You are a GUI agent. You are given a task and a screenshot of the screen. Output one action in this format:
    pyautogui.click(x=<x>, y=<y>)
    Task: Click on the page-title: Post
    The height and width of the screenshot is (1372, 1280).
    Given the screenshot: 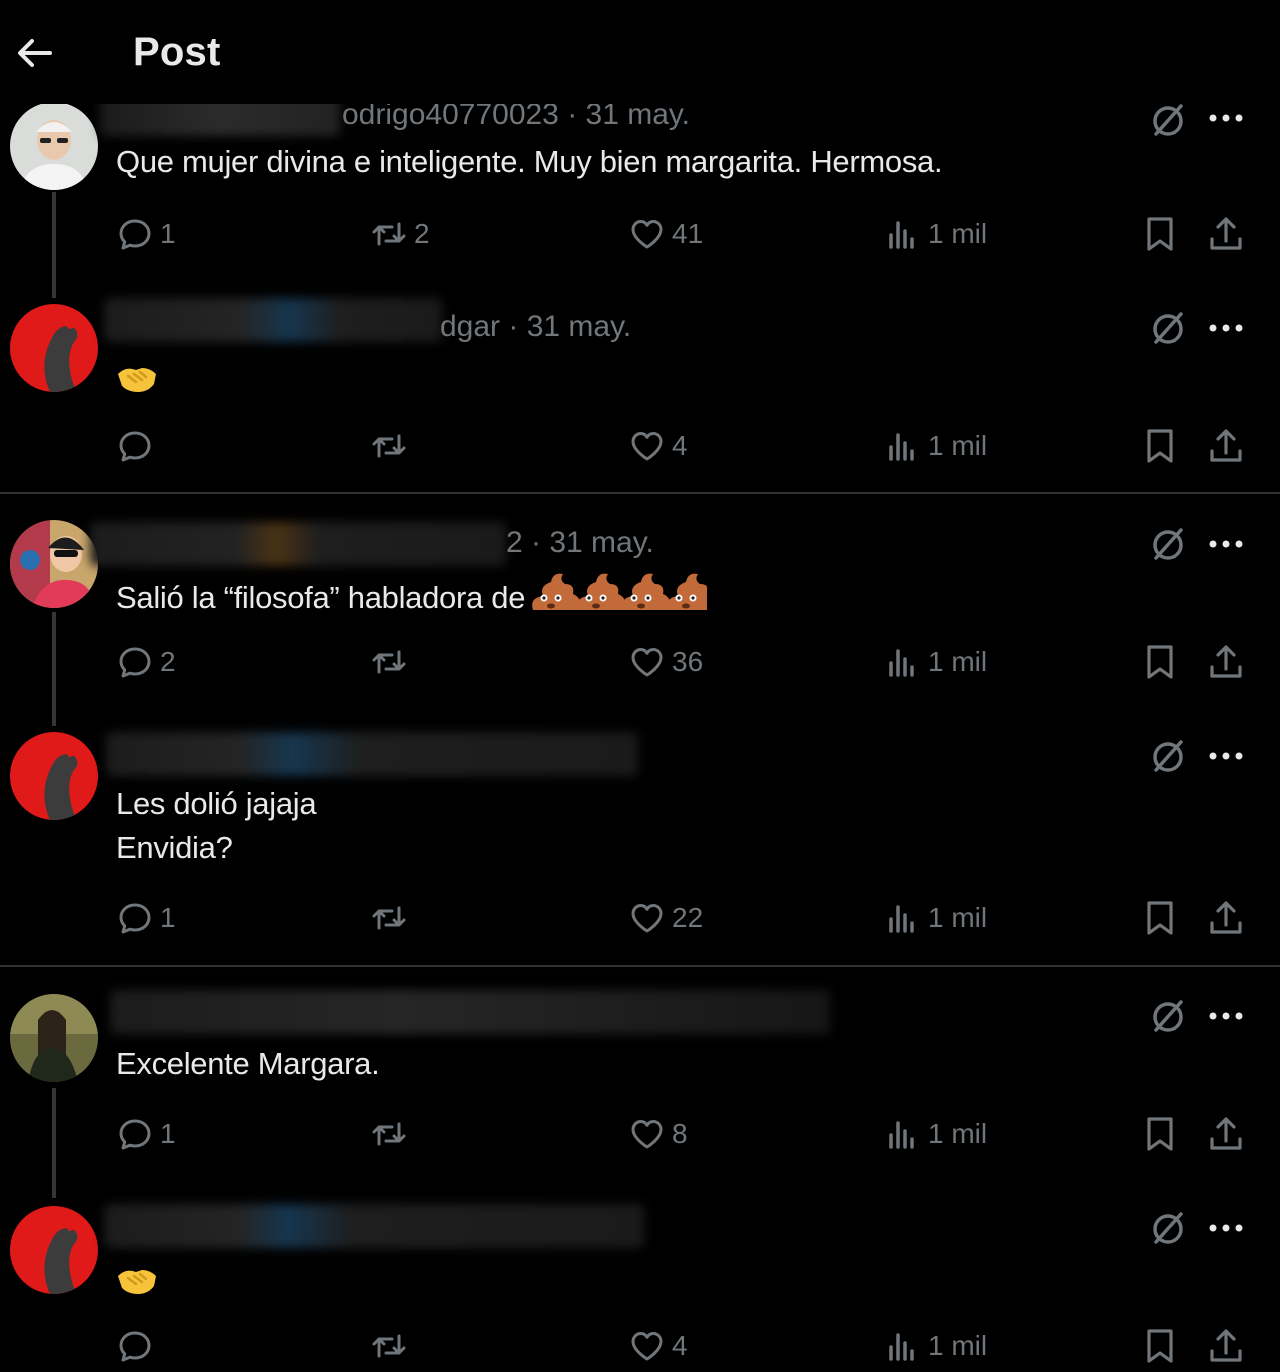 What is the action you would take?
    pyautogui.click(x=177, y=52)
    